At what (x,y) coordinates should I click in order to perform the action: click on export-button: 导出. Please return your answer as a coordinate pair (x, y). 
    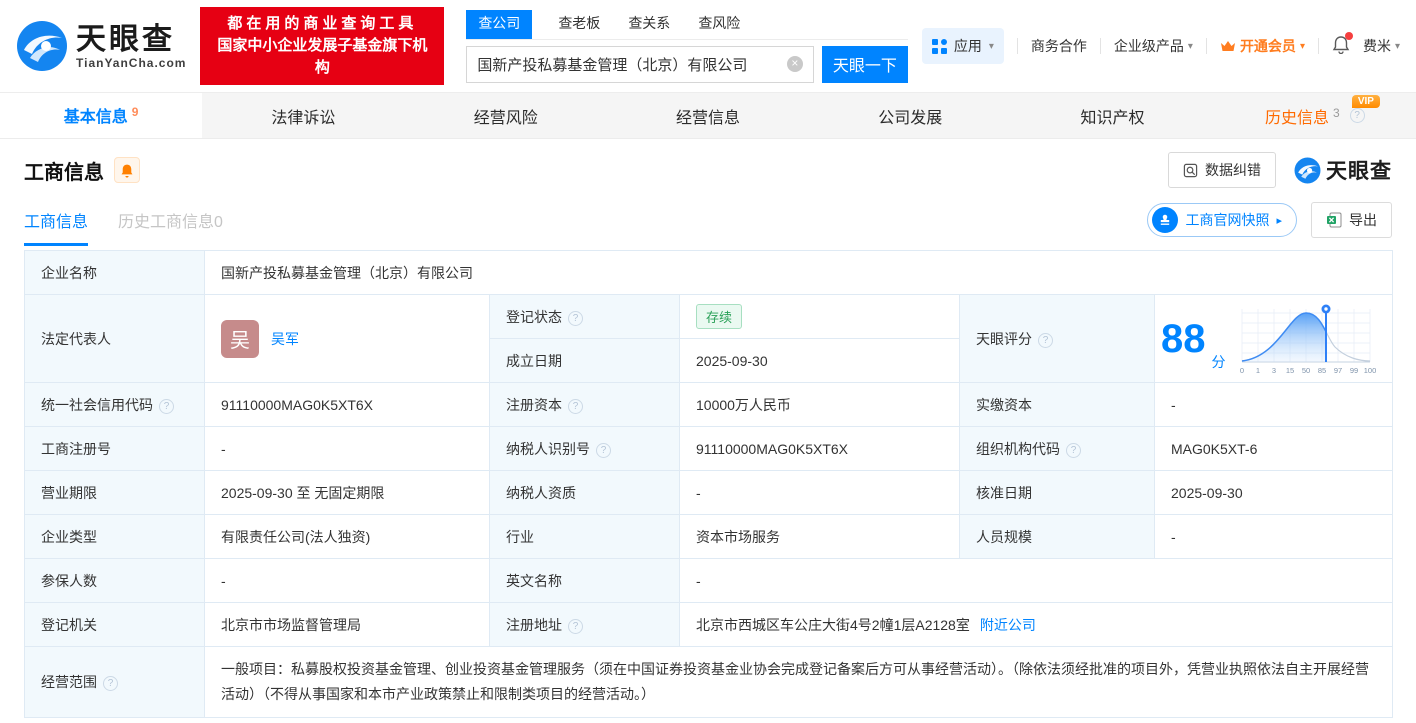
    Looking at the image, I should click on (1351, 220).